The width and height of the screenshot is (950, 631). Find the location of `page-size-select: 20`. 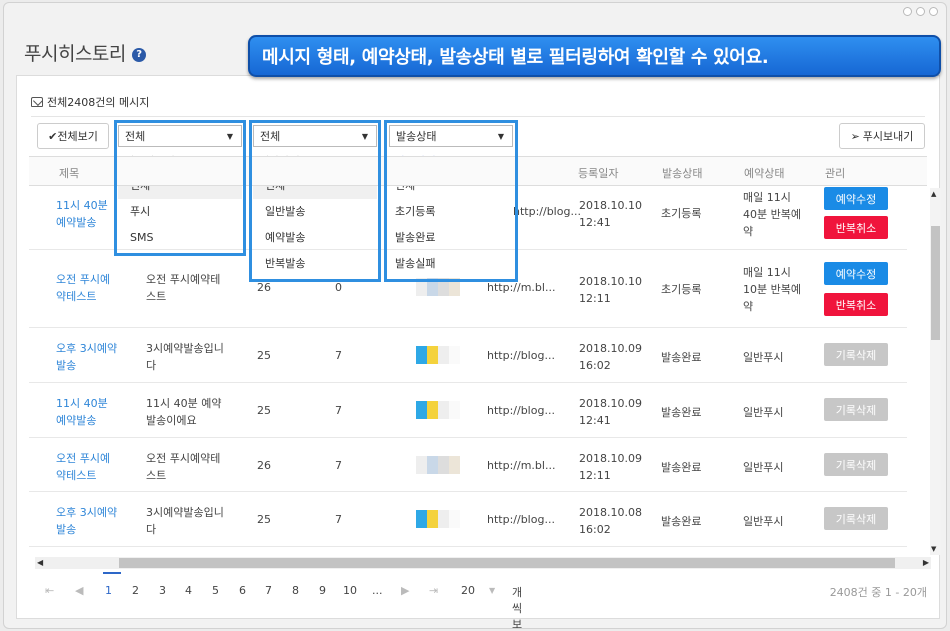

page-size-select: 20 is located at coordinates (468, 590).